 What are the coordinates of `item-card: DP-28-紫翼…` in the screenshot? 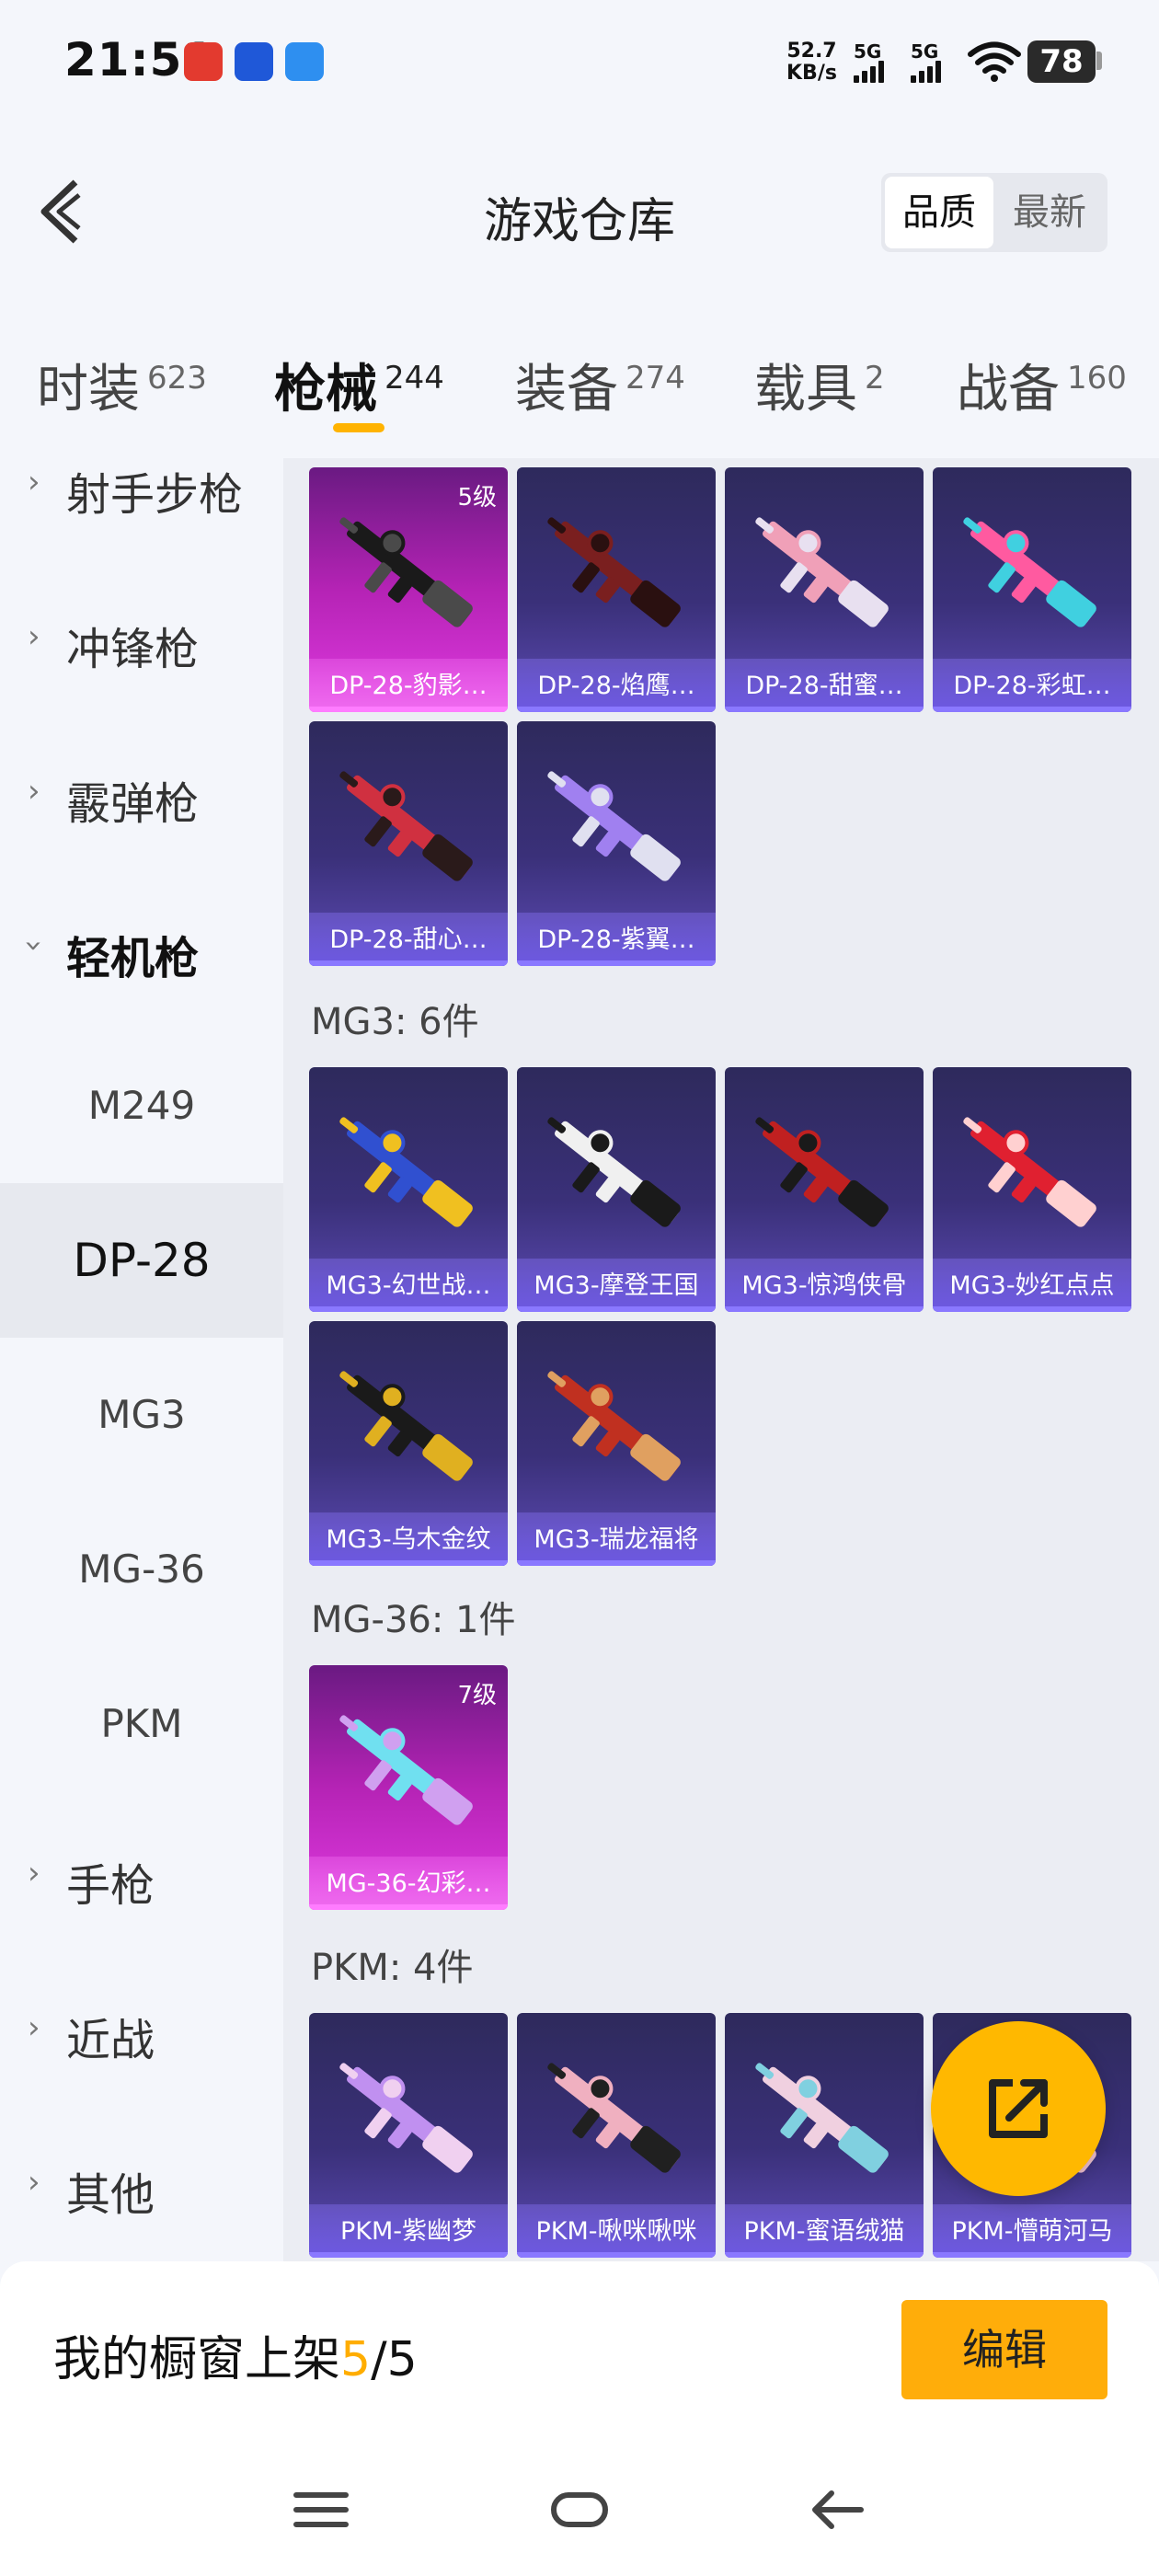 It's located at (616, 843).